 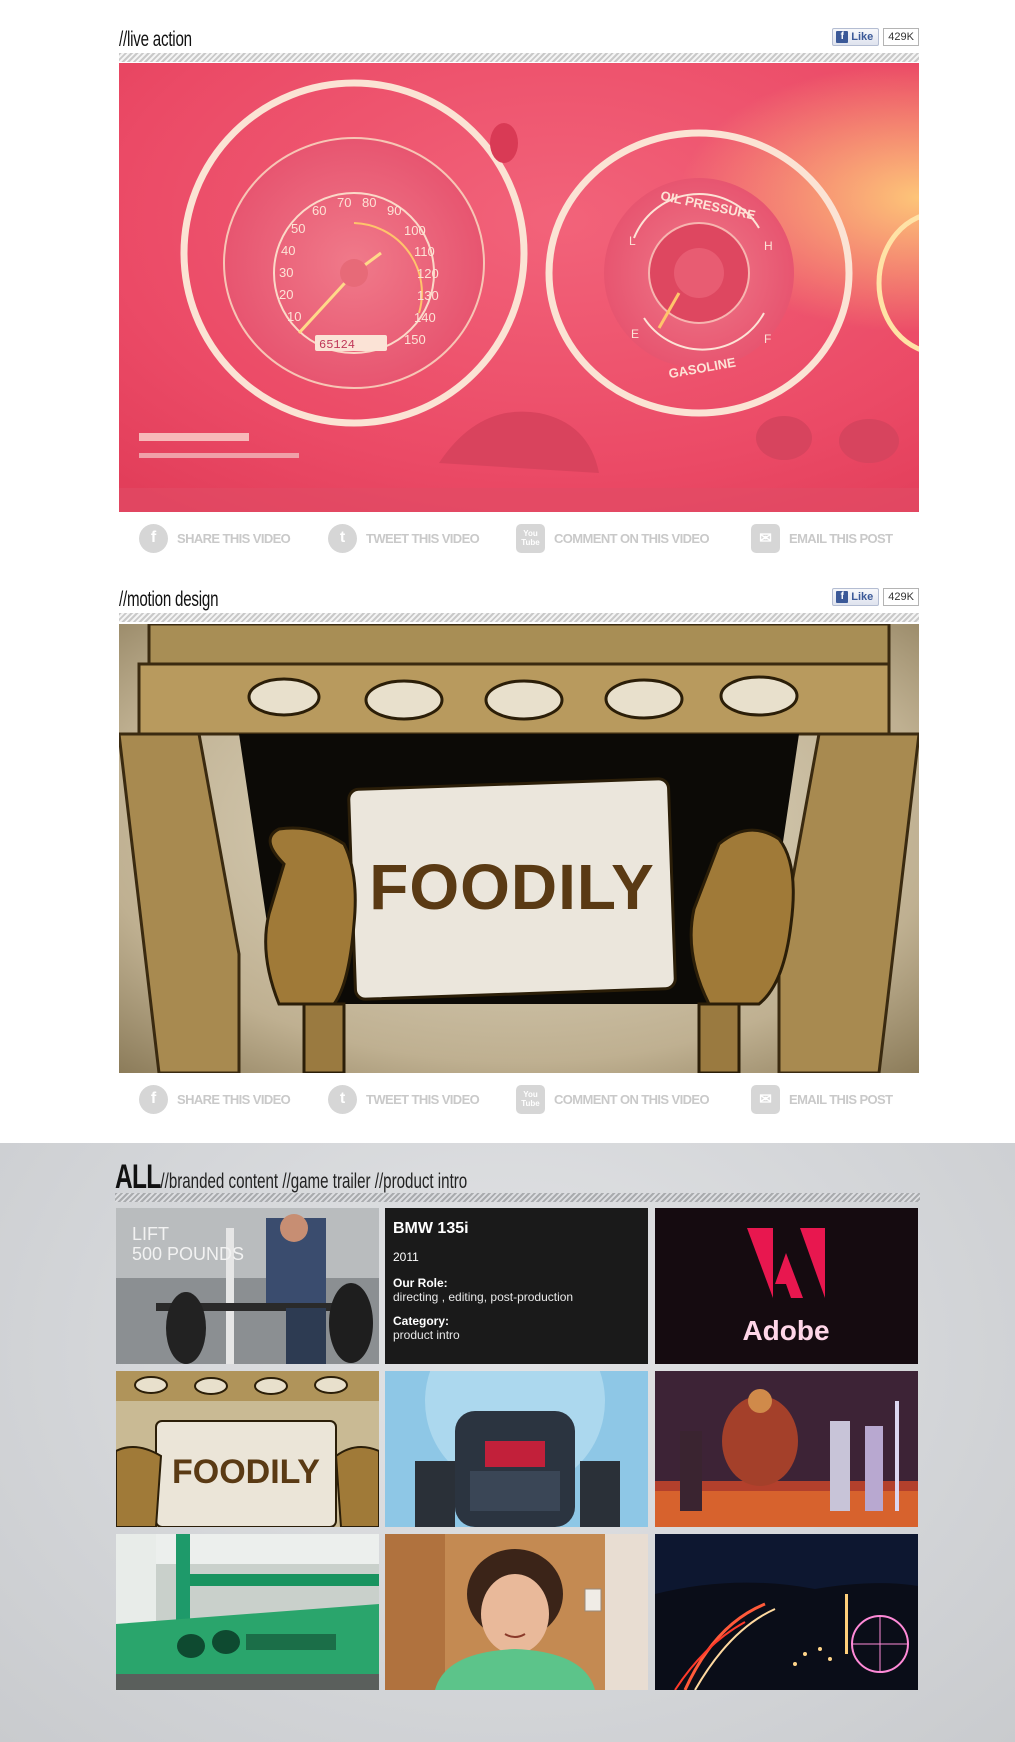 I want to click on section-header: //live action f Like 429K, so click(x=519, y=45).